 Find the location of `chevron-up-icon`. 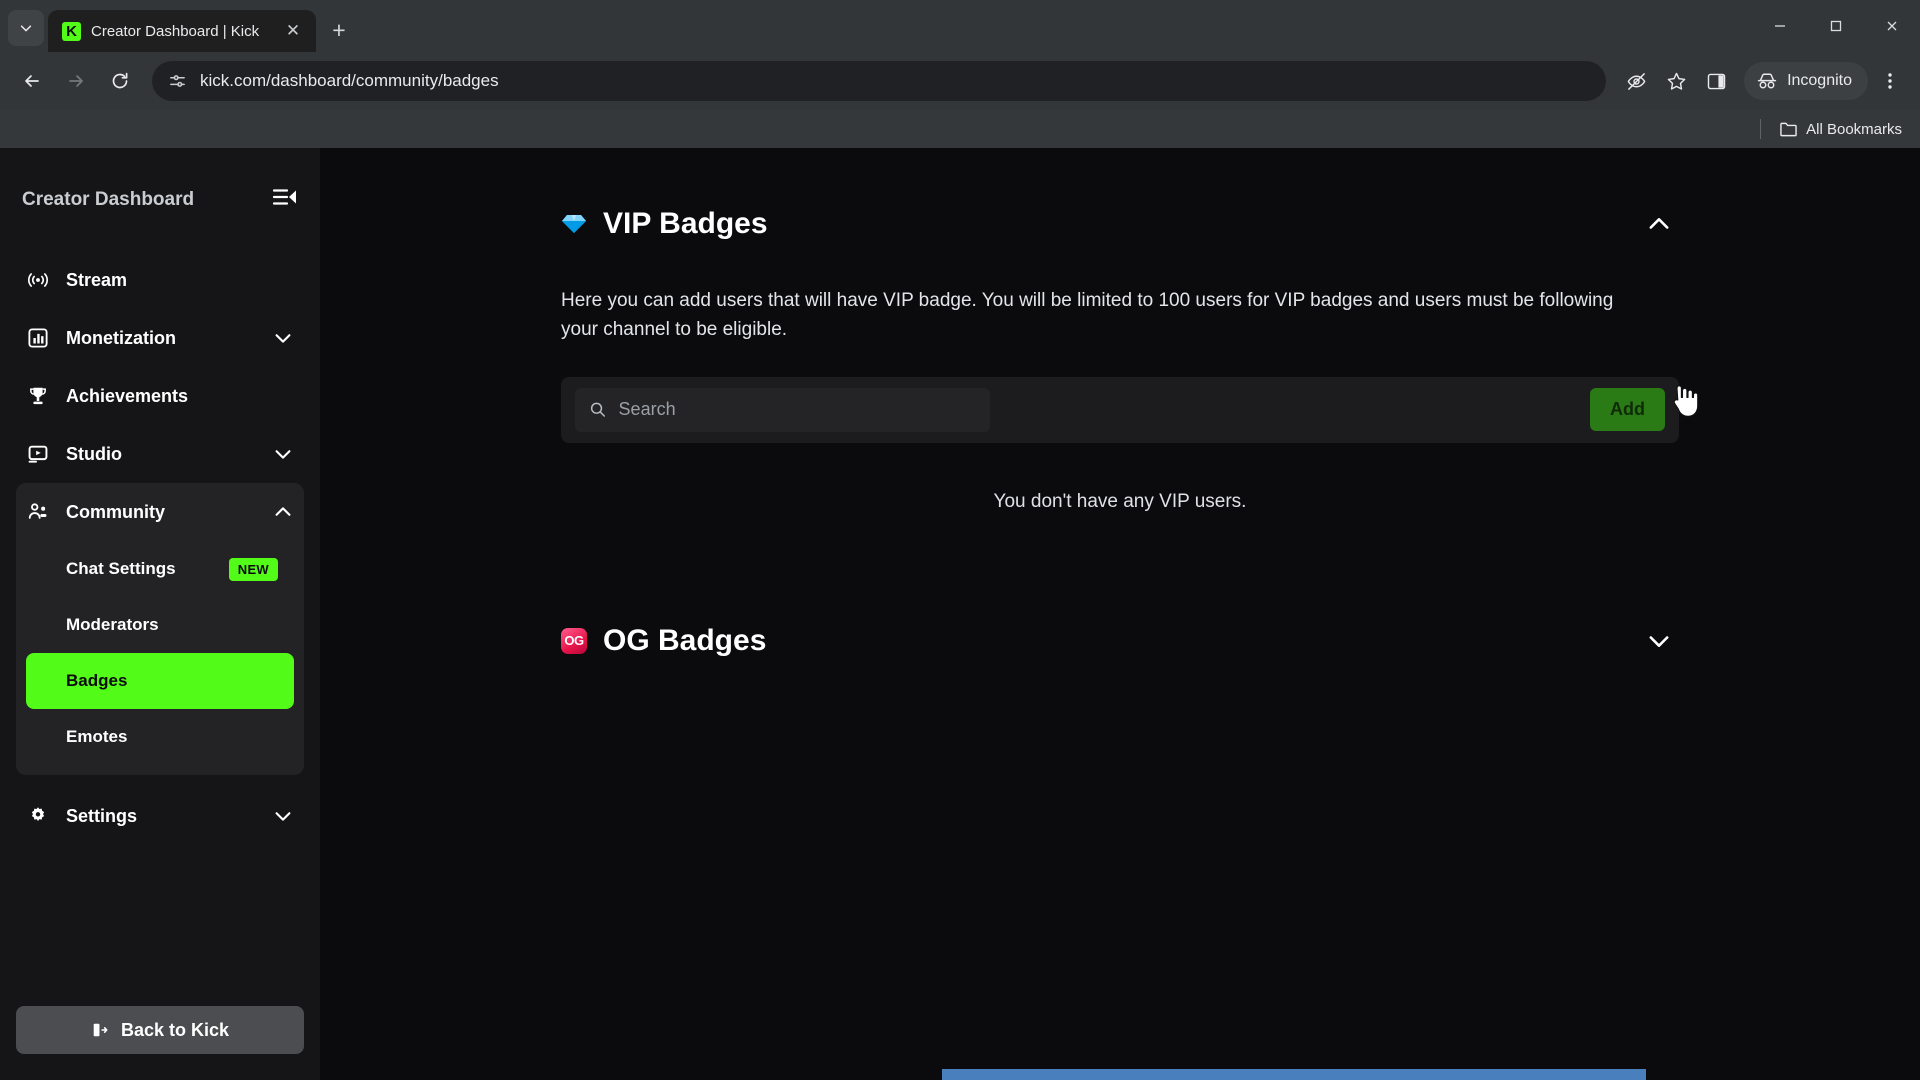

chevron-up-icon is located at coordinates (283, 512).